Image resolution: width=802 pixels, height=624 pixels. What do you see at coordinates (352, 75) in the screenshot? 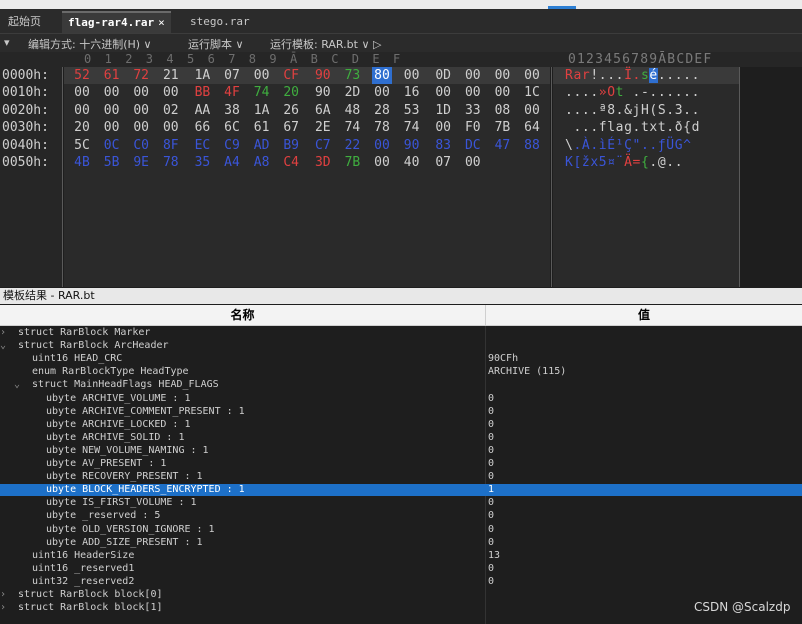
I see `hex-byte: 73` at bounding box center [352, 75].